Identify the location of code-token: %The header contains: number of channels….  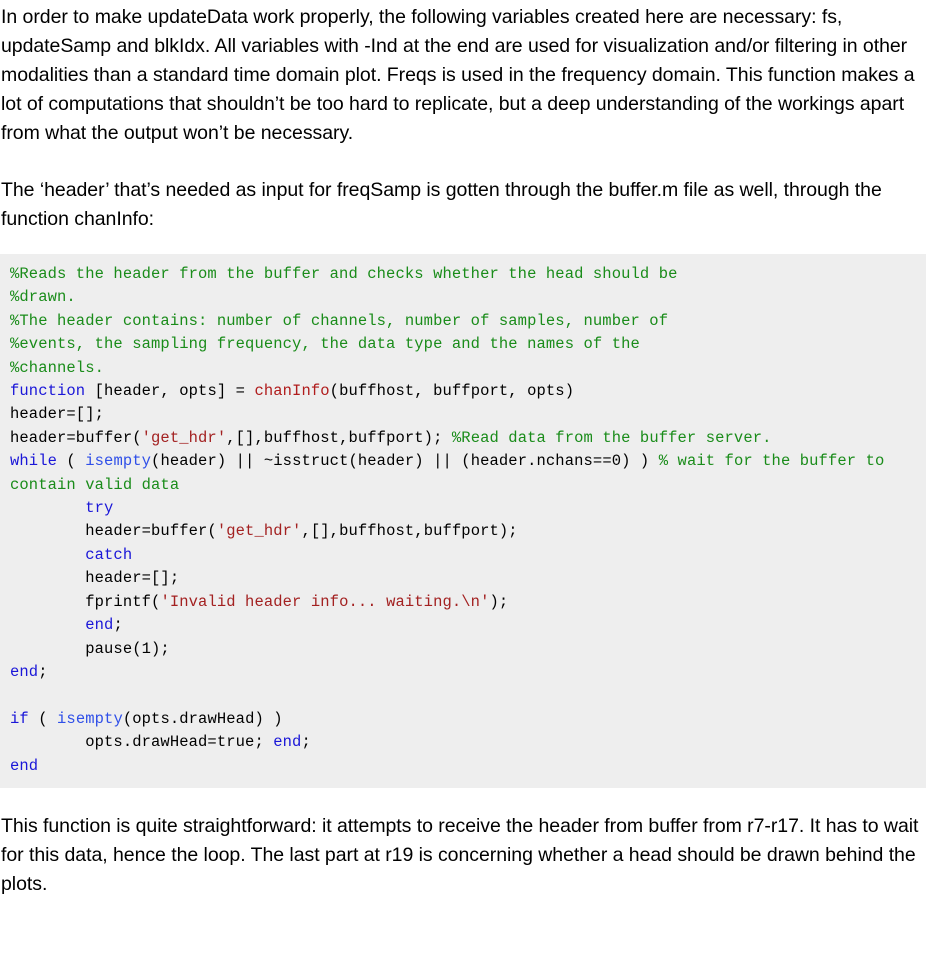
(339, 320).